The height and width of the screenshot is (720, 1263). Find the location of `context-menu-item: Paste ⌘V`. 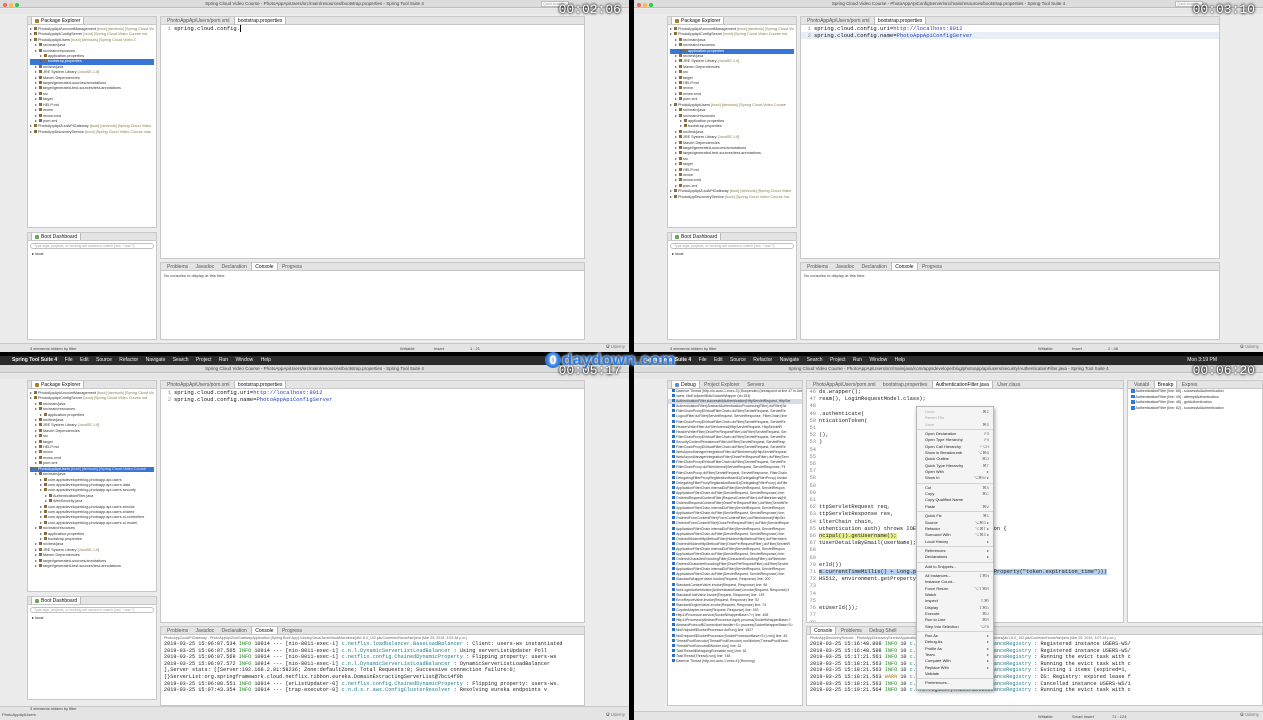

context-menu-item: Paste ⌘V is located at coordinates (955, 507).